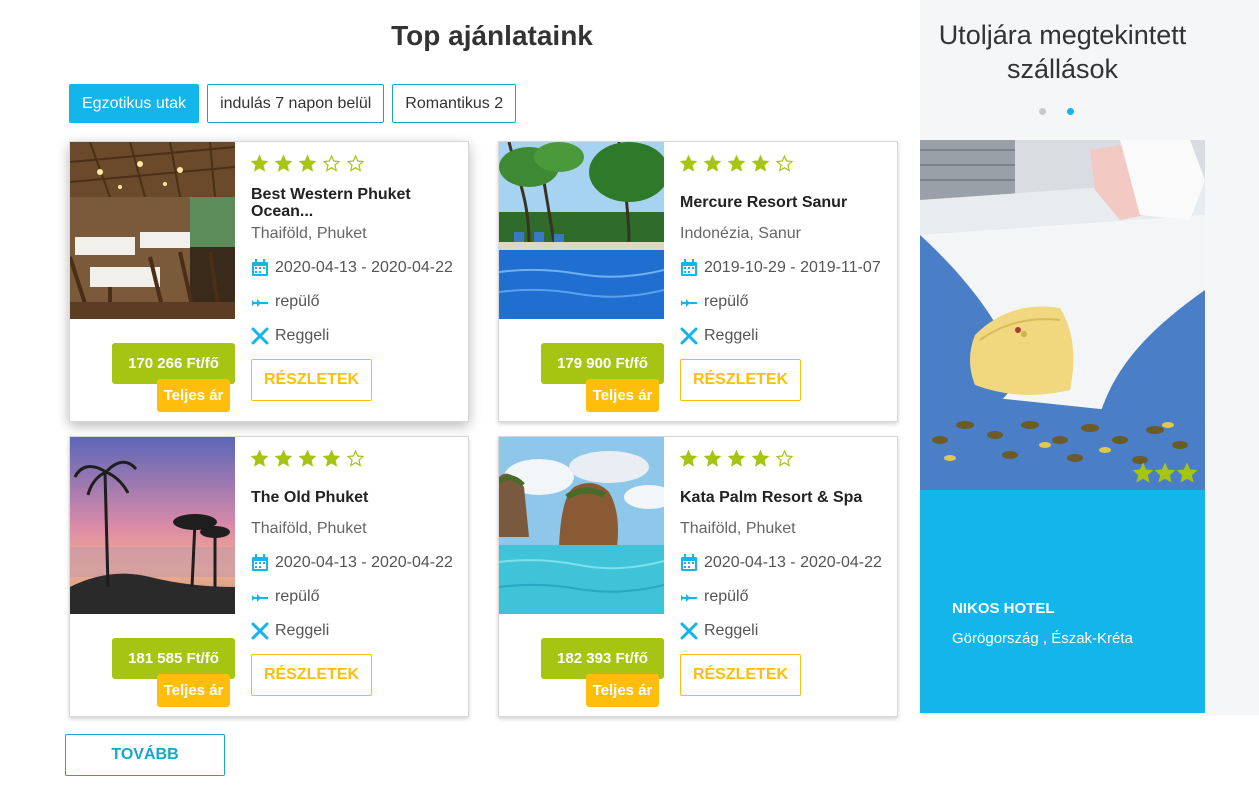 The width and height of the screenshot is (1259, 802). What do you see at coordinates (740, 233) in the screenshot?
I see `hotel-location: Indonézia, Sanur` at bounding box center [740, 233].